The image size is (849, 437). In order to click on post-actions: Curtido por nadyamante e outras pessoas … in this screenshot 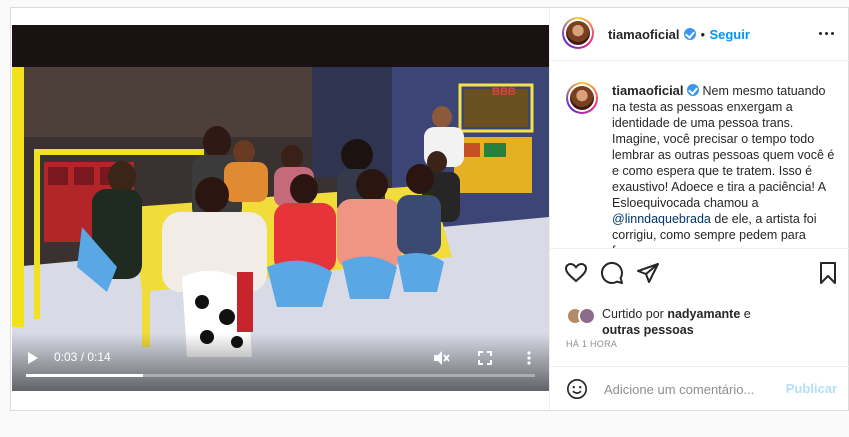, I will do `click(699, 329)`.